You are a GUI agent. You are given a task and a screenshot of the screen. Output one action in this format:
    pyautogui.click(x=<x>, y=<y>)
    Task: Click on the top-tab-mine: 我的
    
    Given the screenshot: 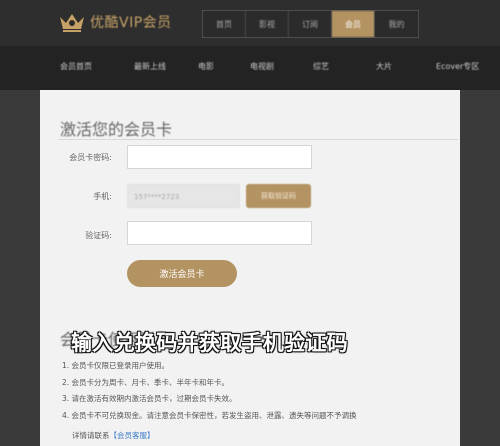 What is the action you would take?
    pyautogui.click(x=396, y=24)
    